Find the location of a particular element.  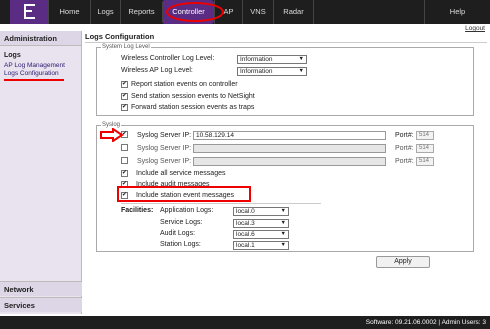

report-station-events-checkbox: ✔ is located at coordinates (124, 84).